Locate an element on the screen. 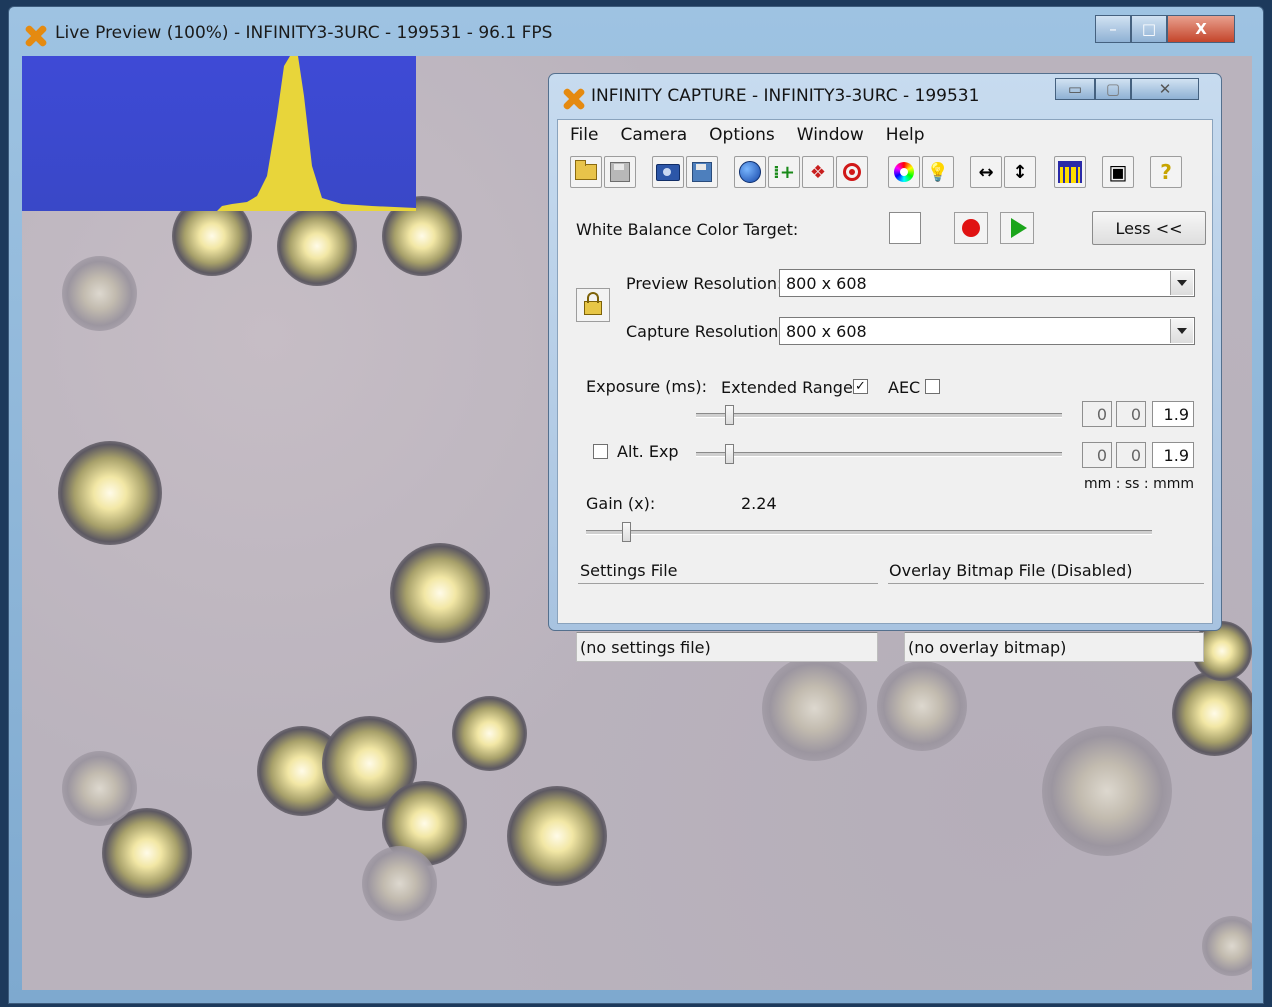  overlay-file-label: Overlay Bitmap File (Disabled) is located at coordinates (1011, 570).